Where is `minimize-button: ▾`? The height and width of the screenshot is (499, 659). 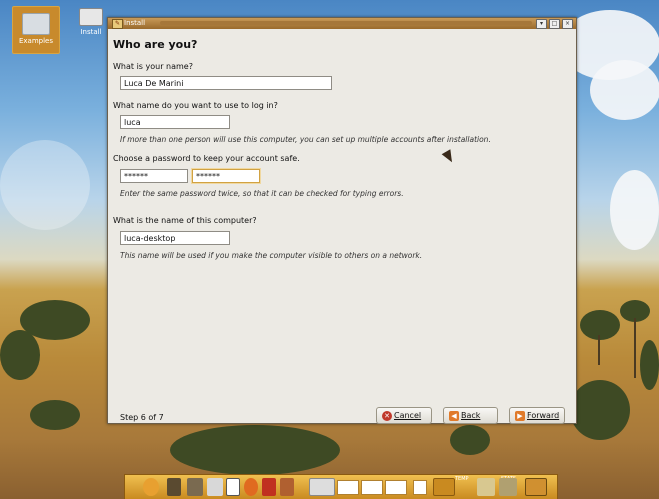 minimize-button: ▾ is located at coordinates (541, 24).